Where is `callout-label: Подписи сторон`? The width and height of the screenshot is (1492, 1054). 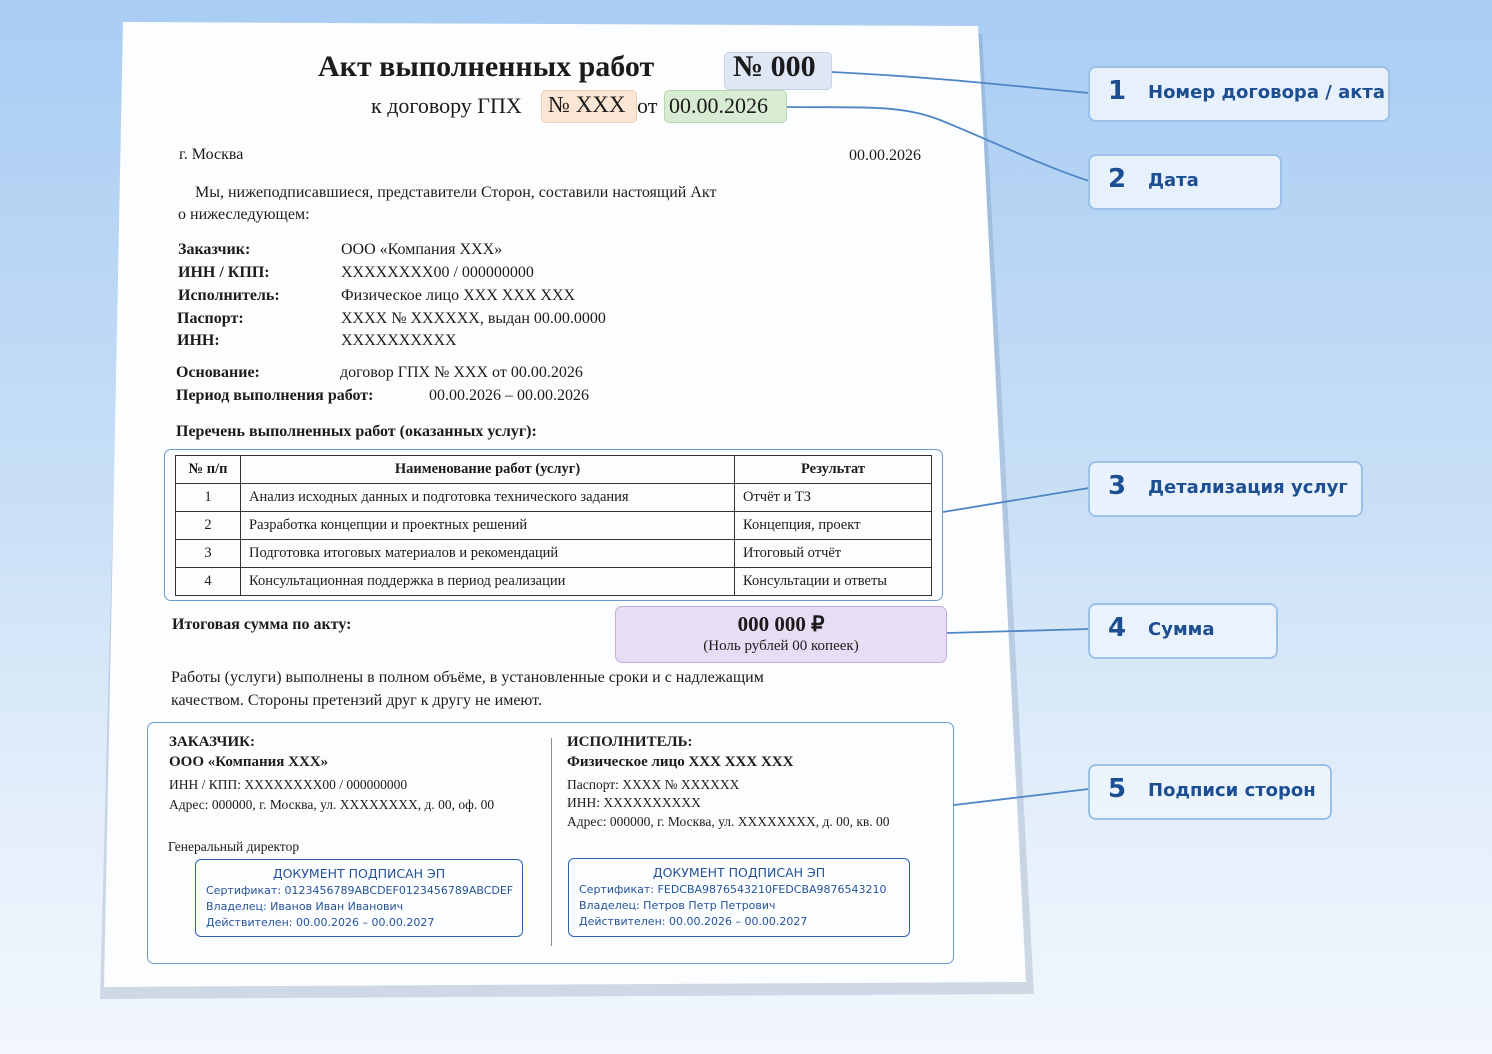
callout-label: Подписи сторон is located at coordinates (1232, 790).